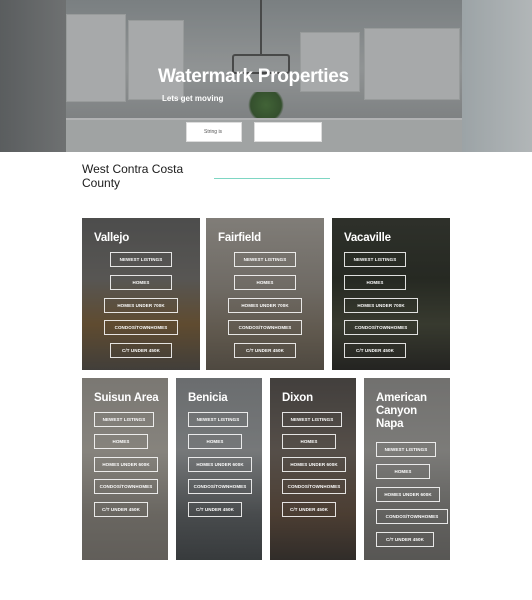  I want to click on card-title: Vacaville, so click(367, 238).